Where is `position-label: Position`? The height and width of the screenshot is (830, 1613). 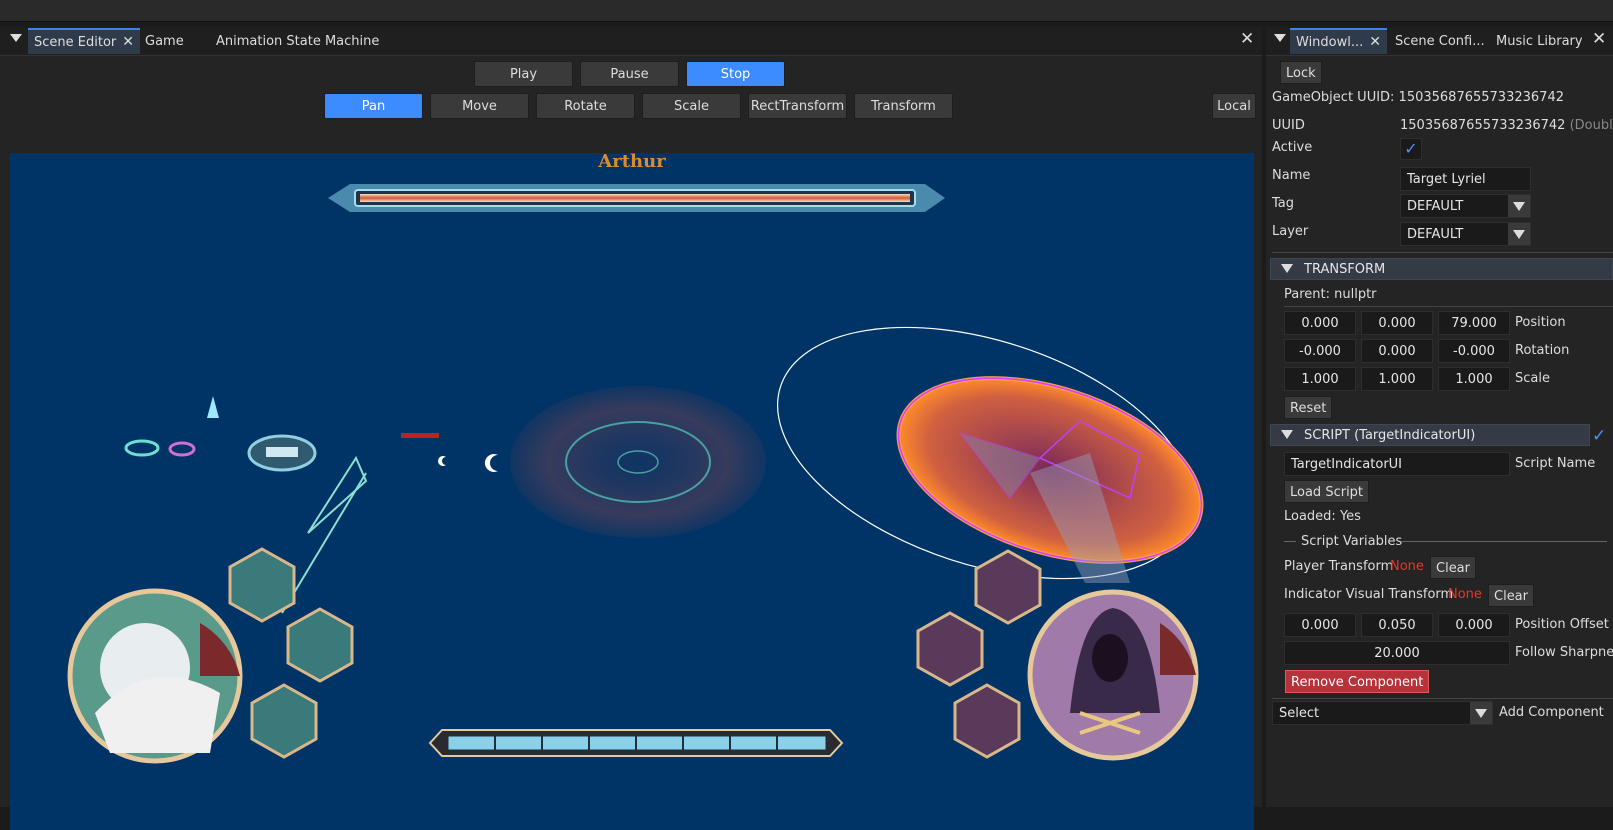
position-label: Position is located at coordinates (1540, 322).